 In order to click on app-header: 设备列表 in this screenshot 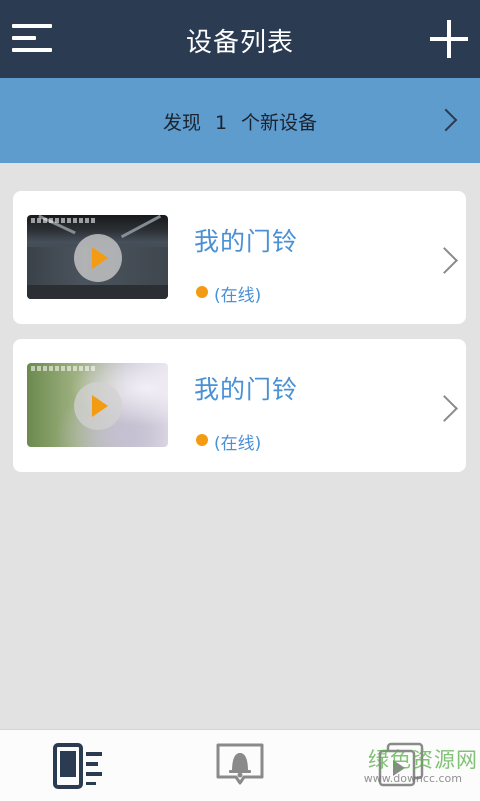, I will do `click(240, 39)`.